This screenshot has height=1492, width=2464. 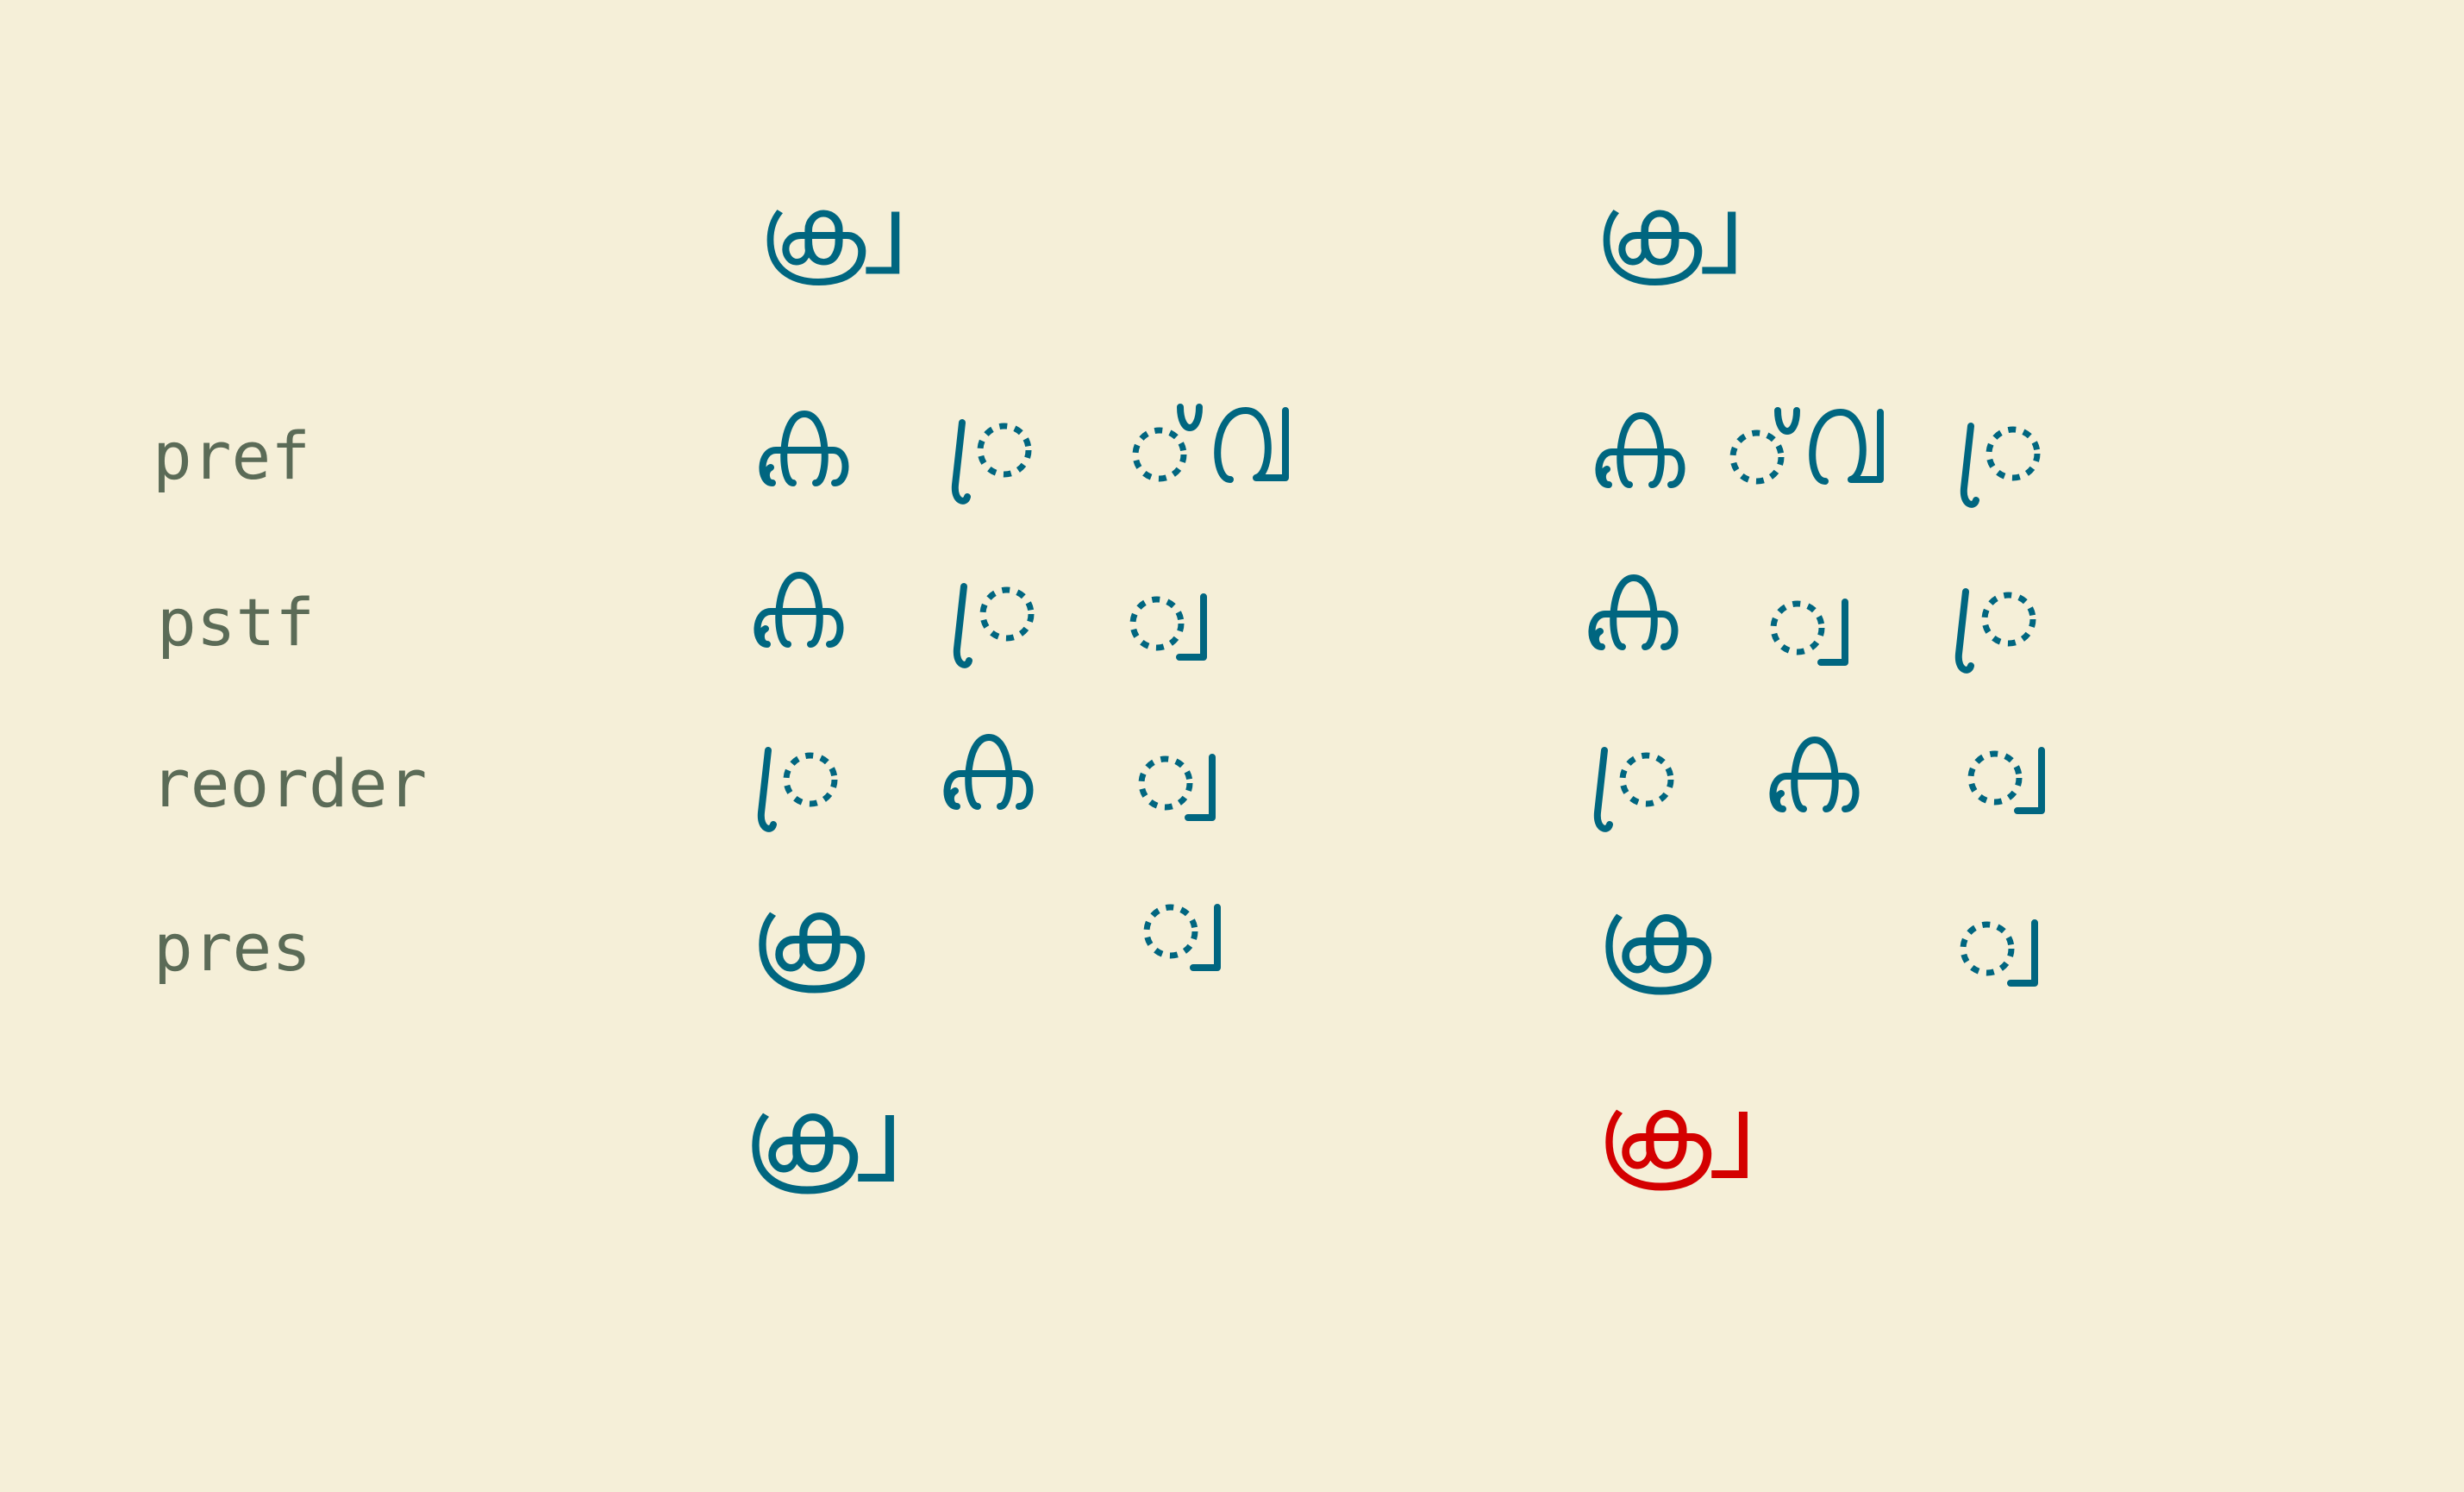 I want to click on title-right: ക്വ്ര, so click(x=1665, y=231).